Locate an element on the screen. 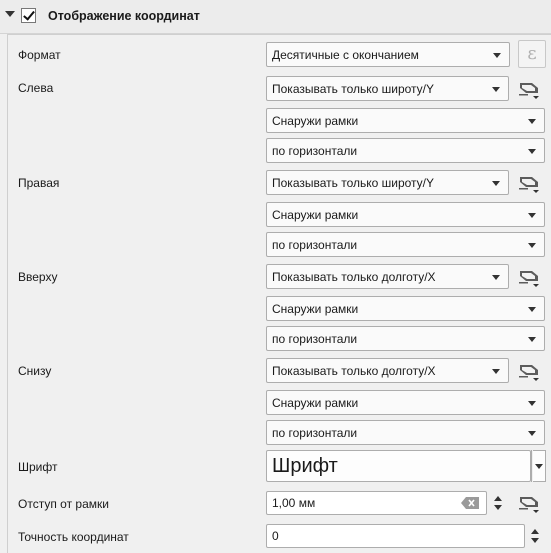  offset-label: Отступ от рамки is located at coordinates (63, 504).